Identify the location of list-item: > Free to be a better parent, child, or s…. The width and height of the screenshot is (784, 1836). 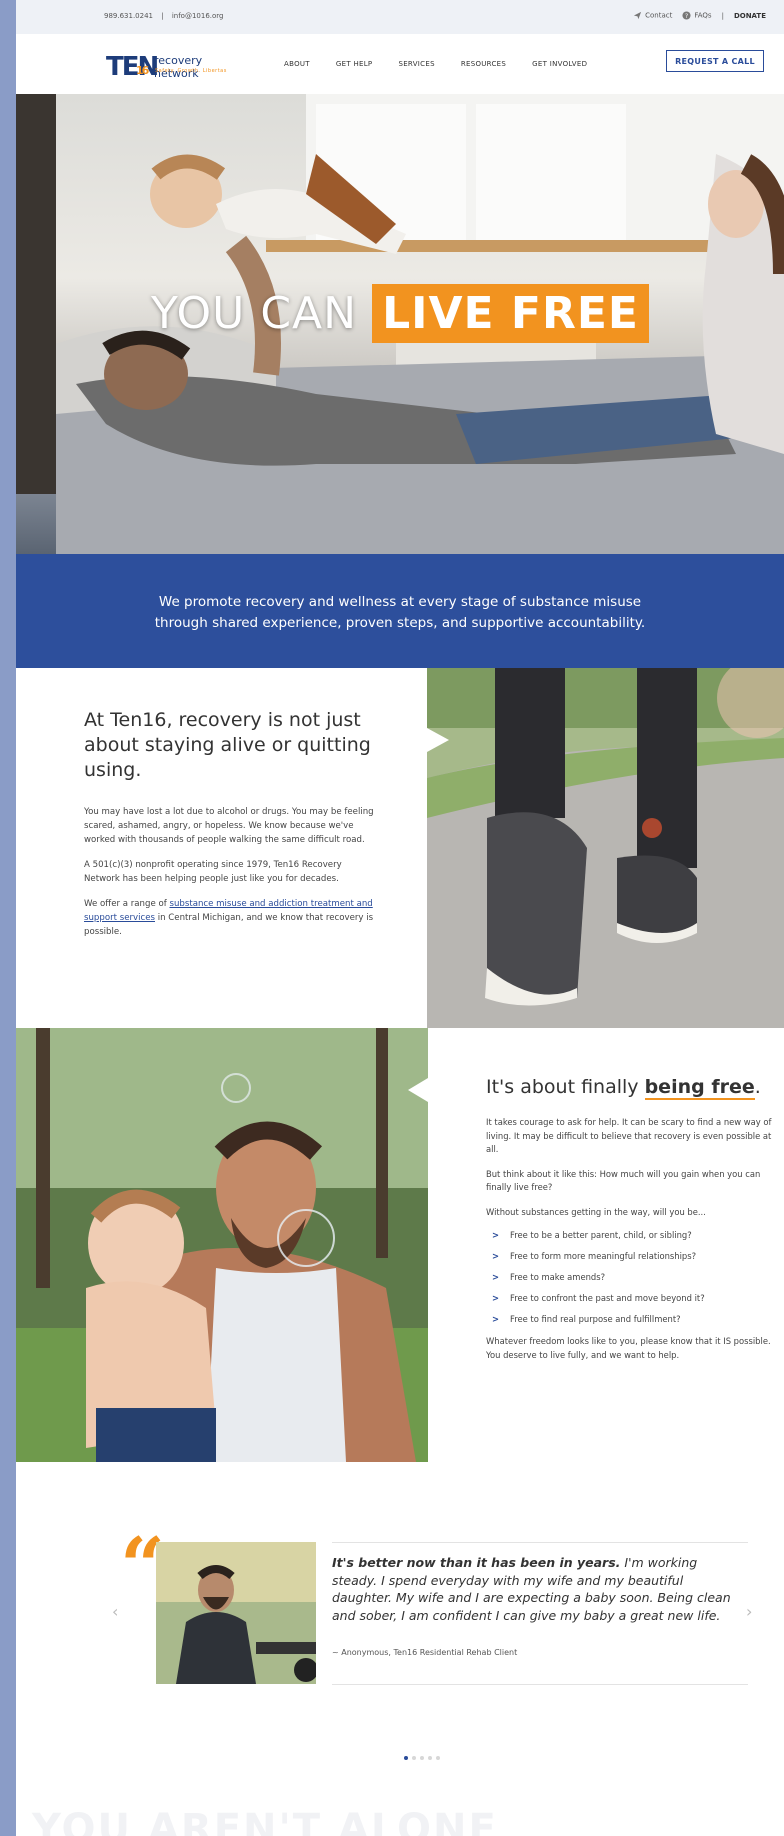
(592, 1235).